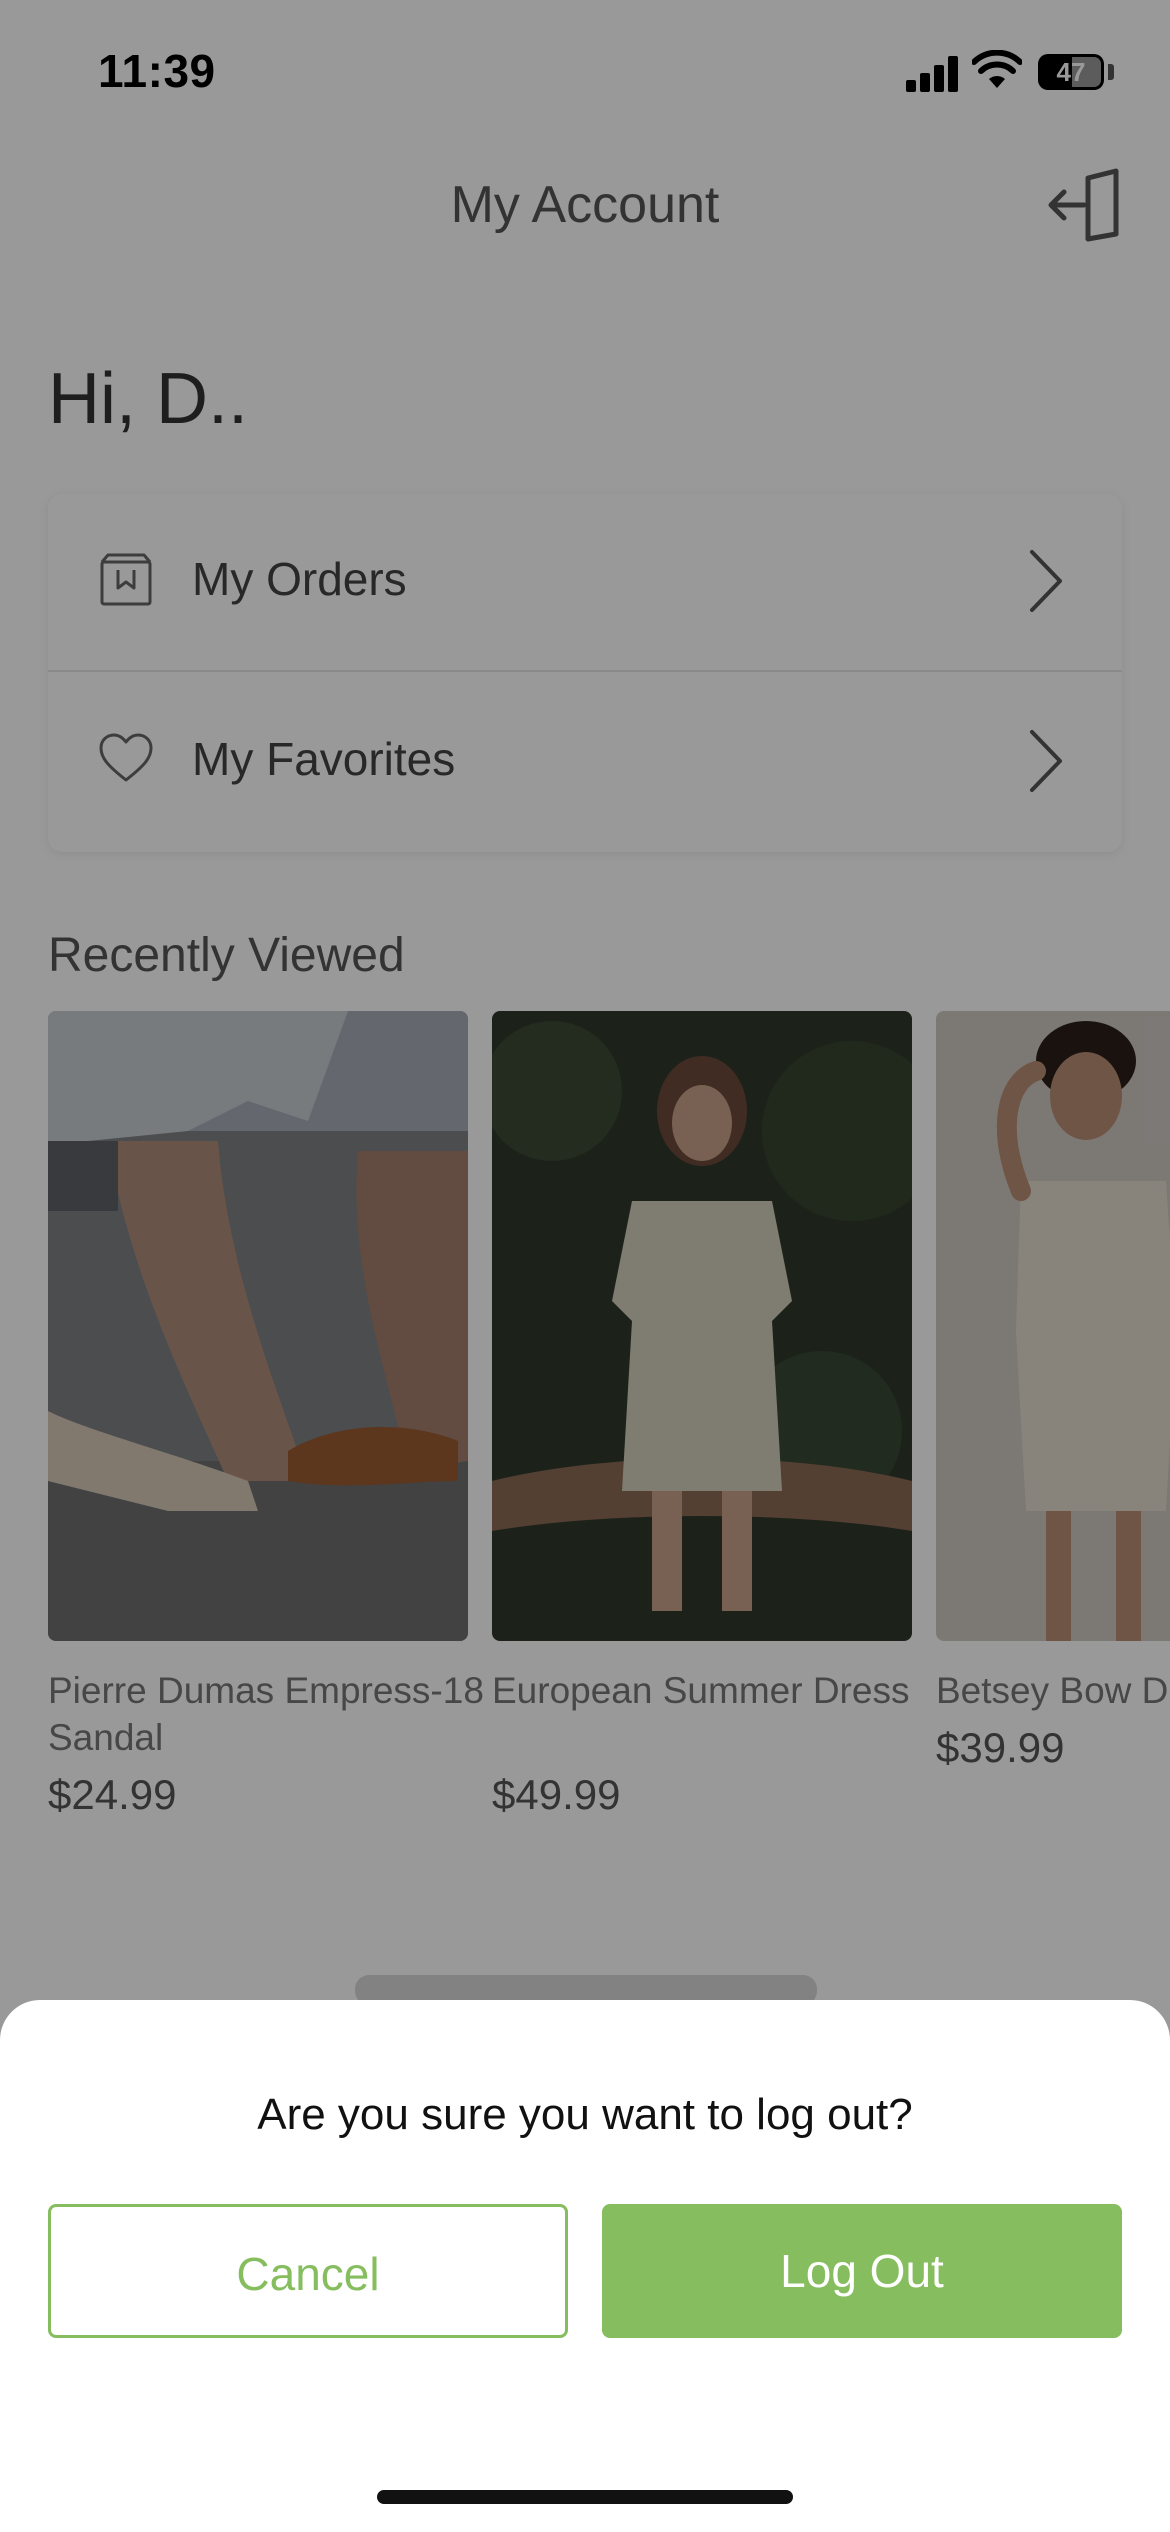 The width and height of the screenshot is (1170, 2532). Describe the element at coordinates (862, 2271) in the screenshot. I see `log-out-button: Log Out` at that location.